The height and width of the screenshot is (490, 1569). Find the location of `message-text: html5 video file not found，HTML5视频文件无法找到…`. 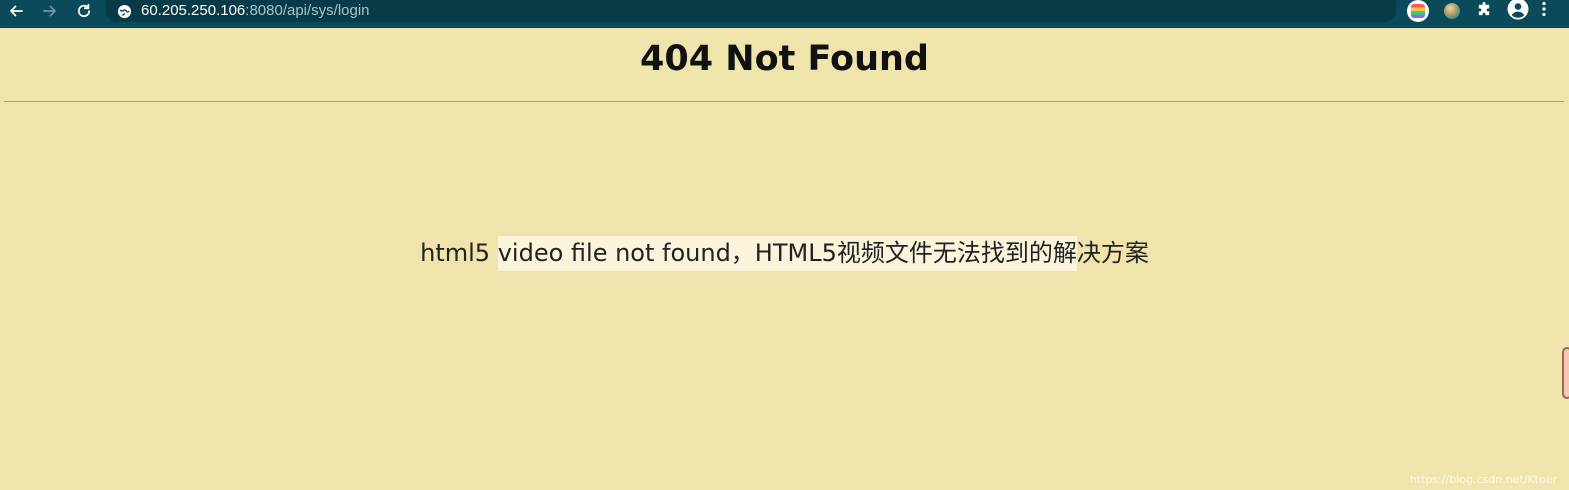

message-text: html5 video file not found，HTML5视频文件无法找到… is located at coordinates (784, 253).